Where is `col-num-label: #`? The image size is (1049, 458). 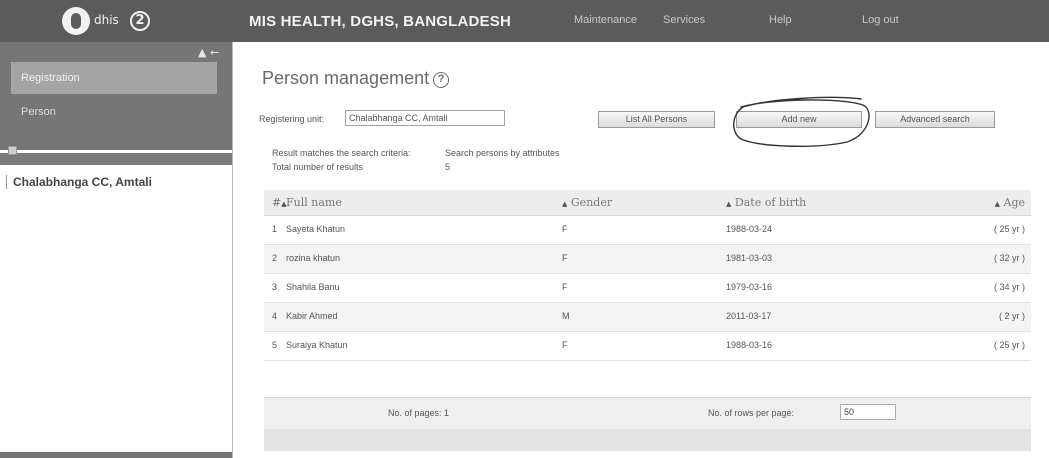
col-num-label: # is located at coordinates (277, 202).